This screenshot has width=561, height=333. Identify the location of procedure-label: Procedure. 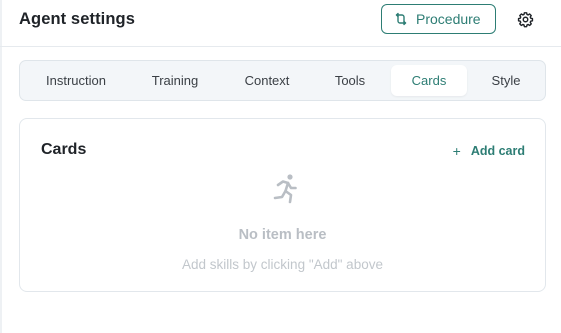
(448, 19).